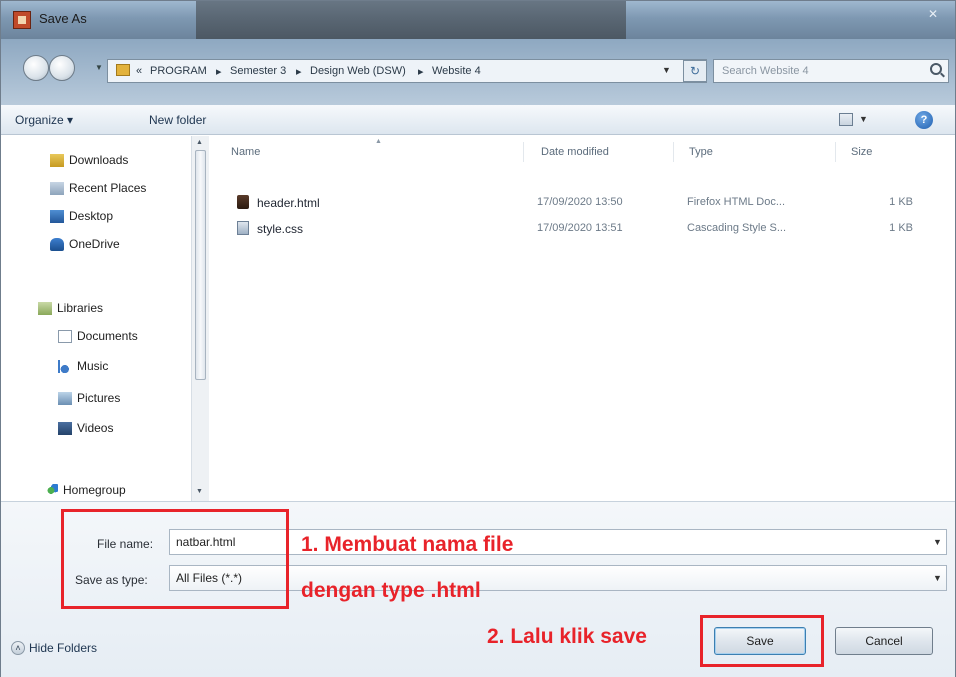 The height and width of the screenshot is (677, 956). Describe the element at coordinates (937, 578) in the screenshot. I see `save-as-type-dropdown-icon: ▼` at that location.